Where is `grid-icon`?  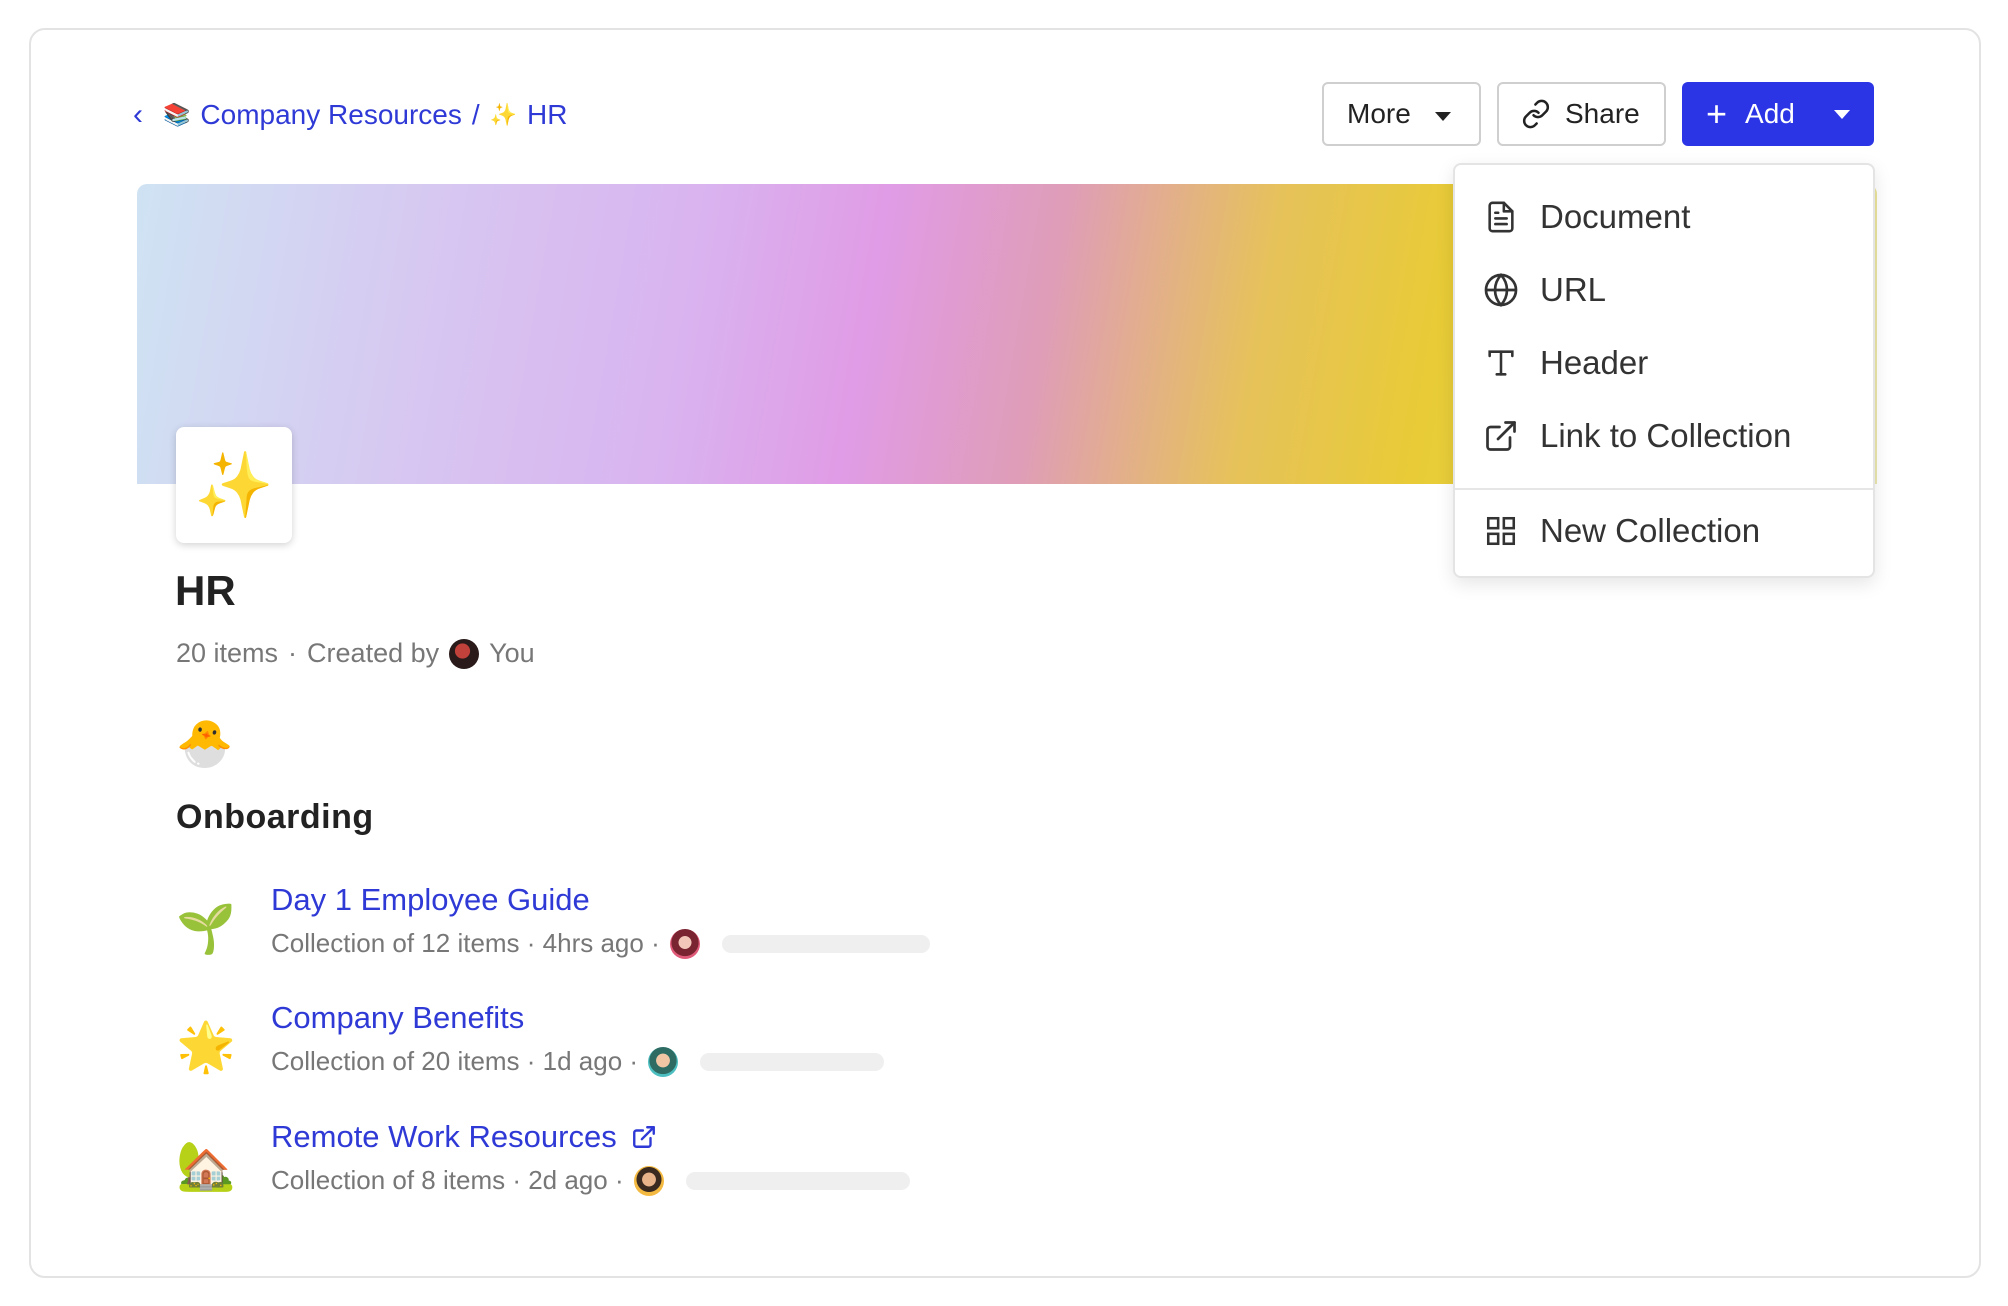 grid-icon is located at coordinates (1501, 531).